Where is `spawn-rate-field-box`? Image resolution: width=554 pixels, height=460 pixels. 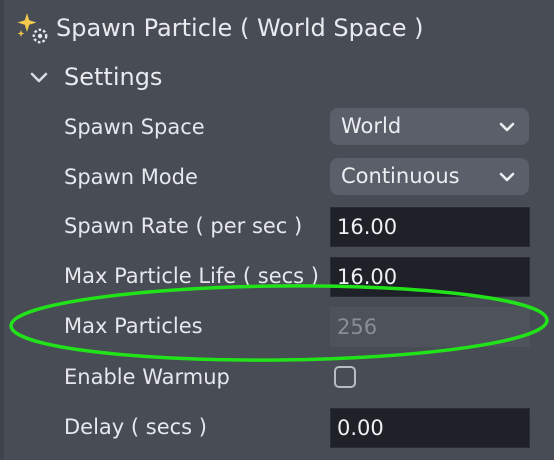 spawn-rate-field-box is located at coordinates (430, 227).